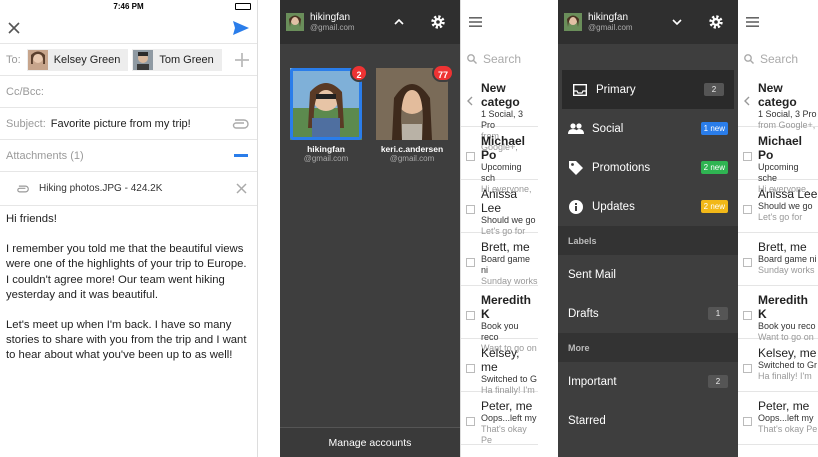  What do you see at coordinates (648, 347) in the screenshot?
I see `more-section-header: More` at bounding box center [648, 347].